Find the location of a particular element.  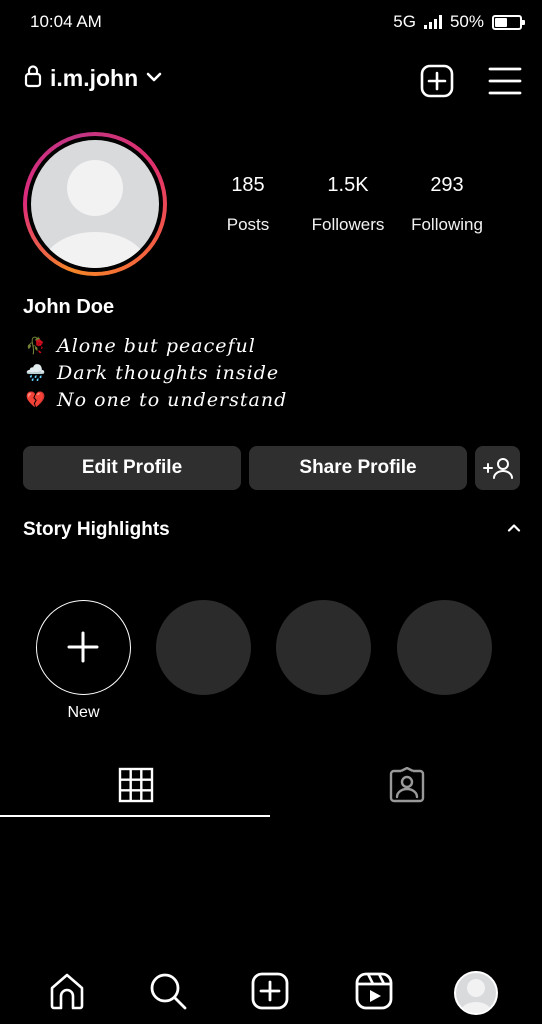

battery-level is located at coordinates (501, 22).